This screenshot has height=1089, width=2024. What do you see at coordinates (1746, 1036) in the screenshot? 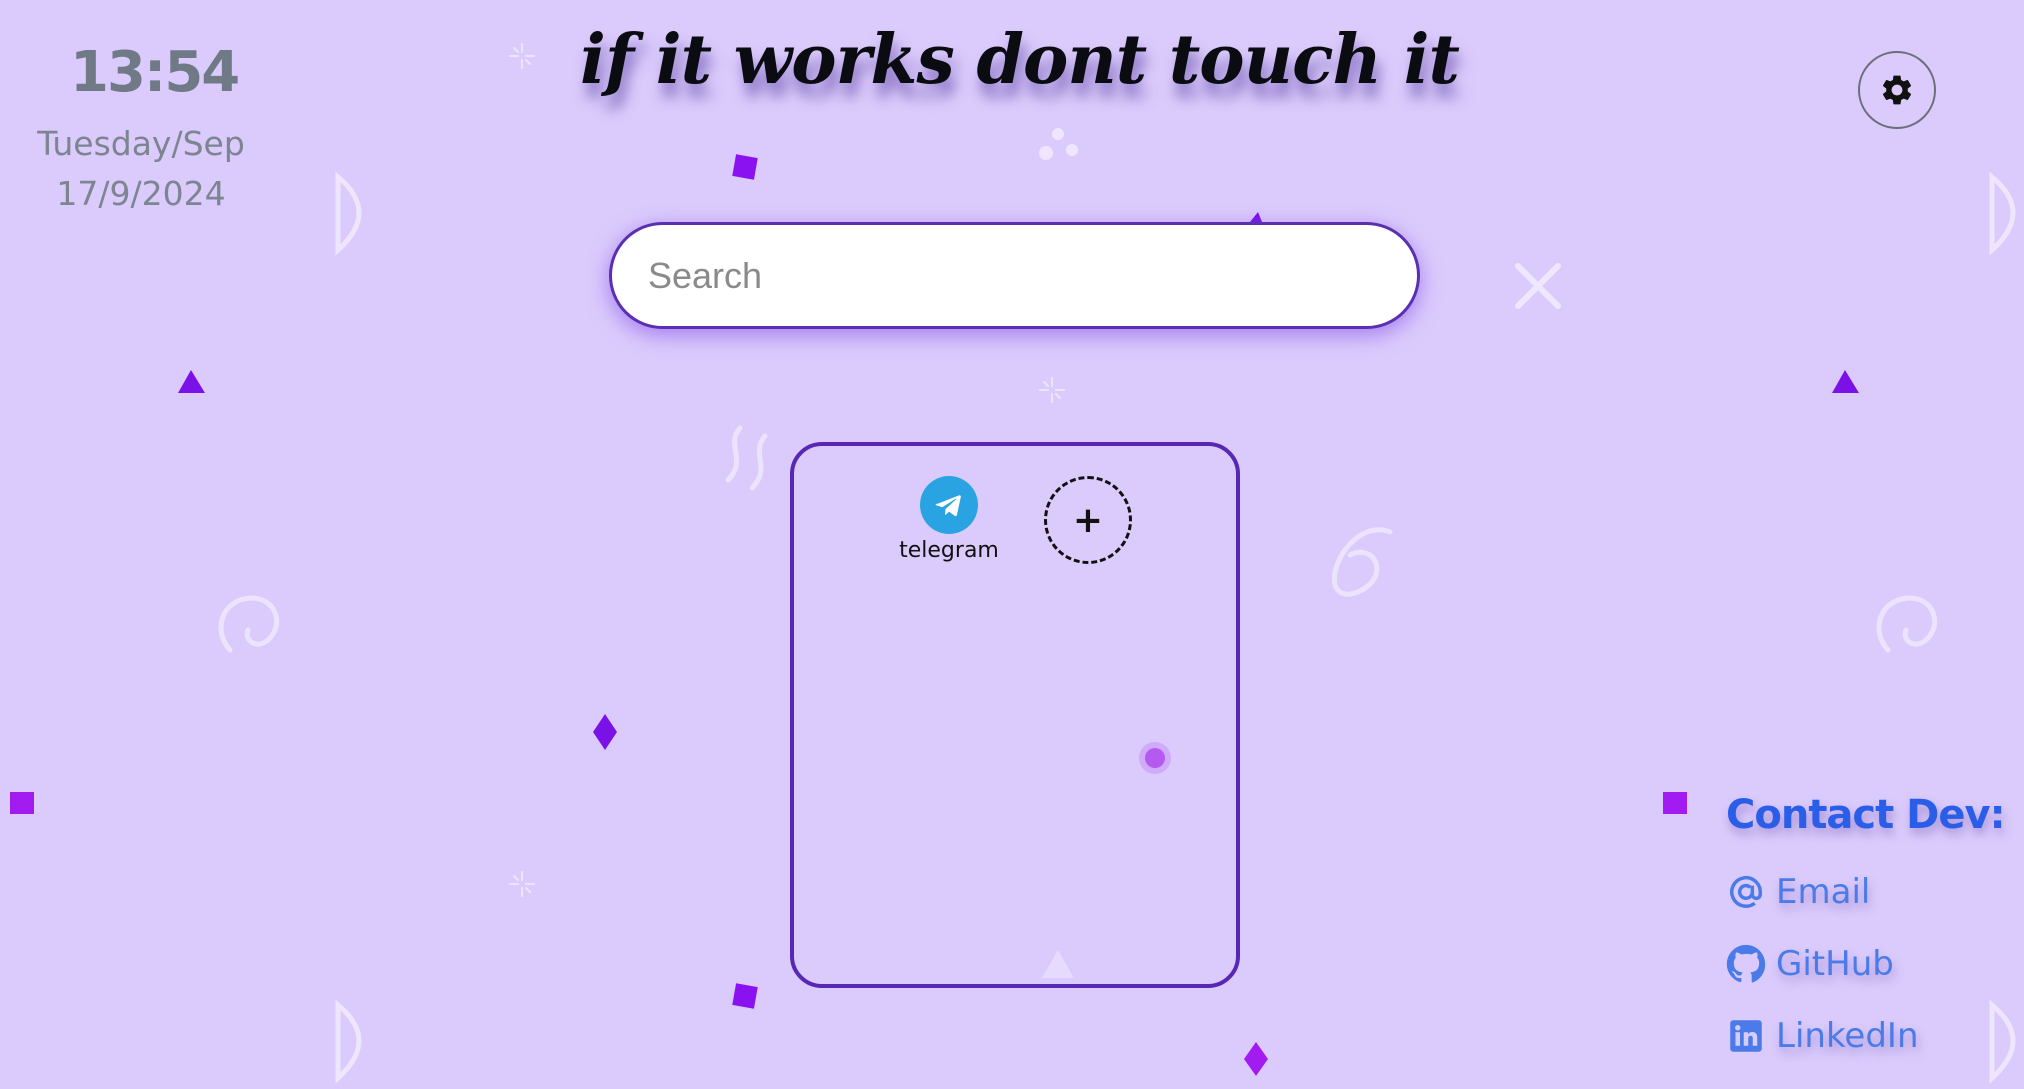
I see `linkedin-icon` at bounding box center [1746, 1036].